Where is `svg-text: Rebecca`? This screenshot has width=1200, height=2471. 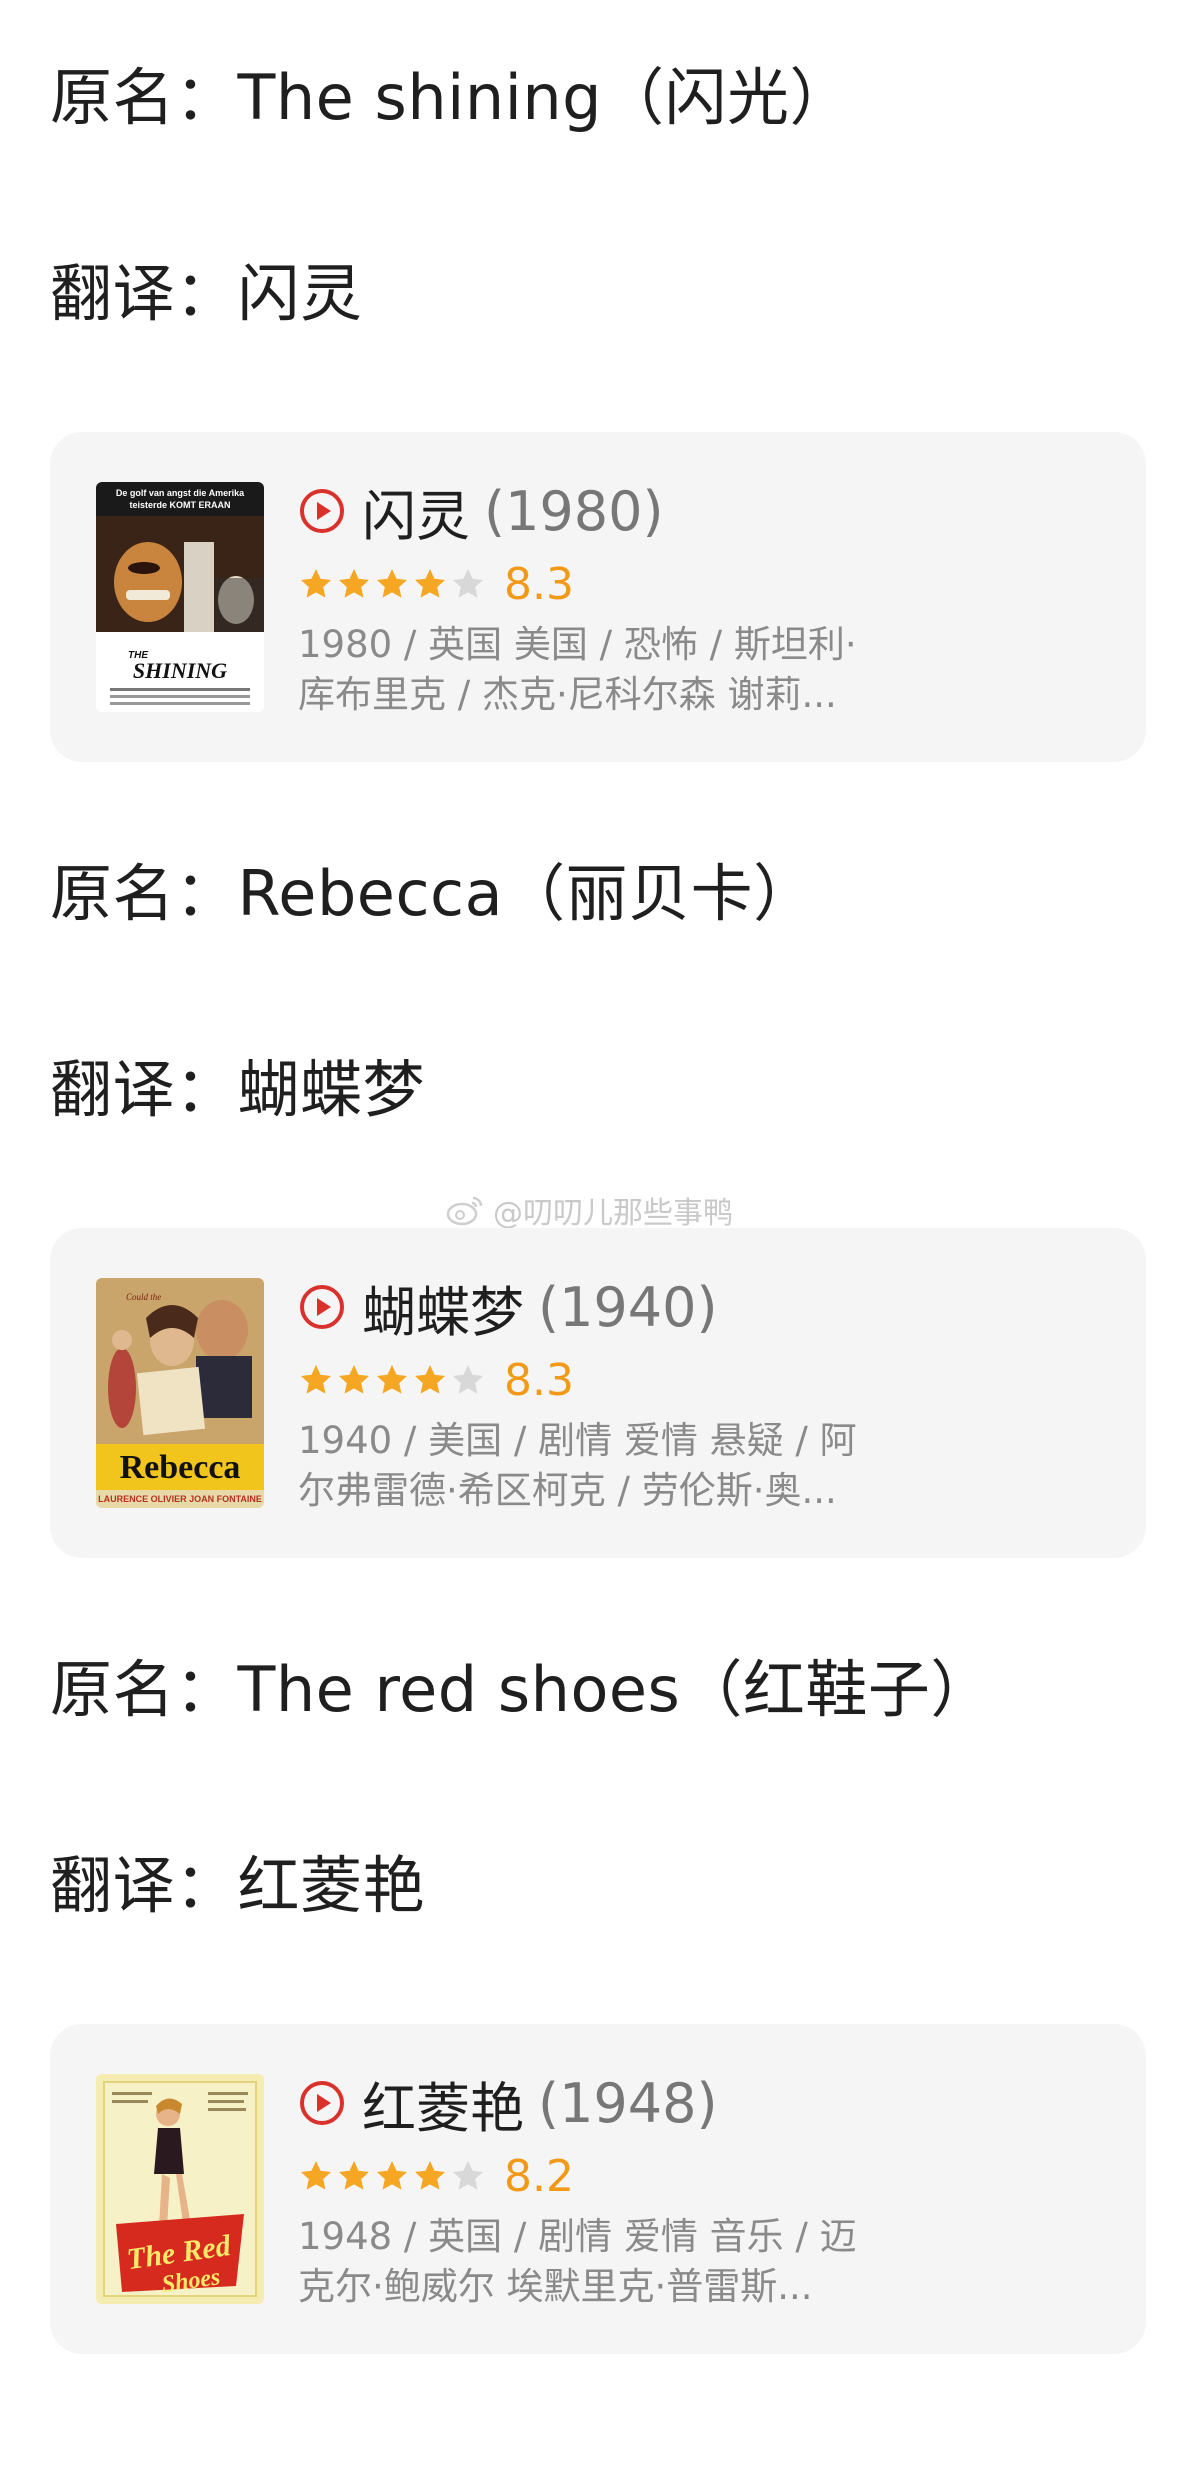
svg-text: Rebecca is located at coordinates (180, 1467).